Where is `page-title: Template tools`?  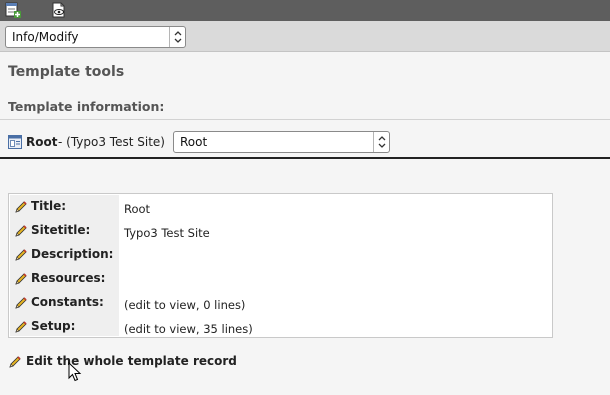 page-title: Template tools is located at coordinates (66, 72).